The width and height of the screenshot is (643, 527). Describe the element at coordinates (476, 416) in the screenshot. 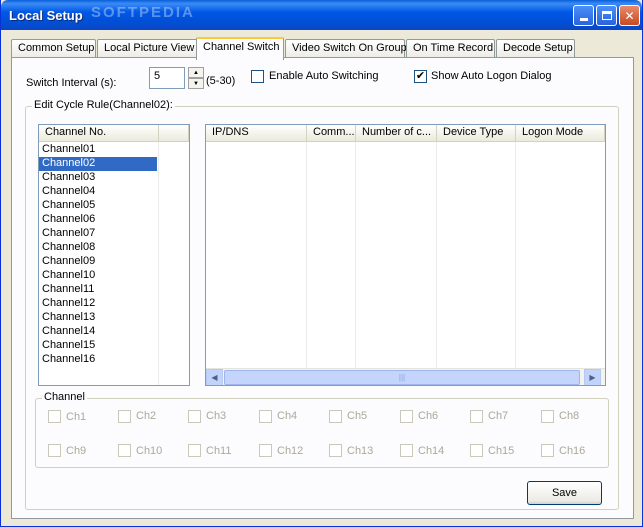

I see `ch7-checkbox` at that location.